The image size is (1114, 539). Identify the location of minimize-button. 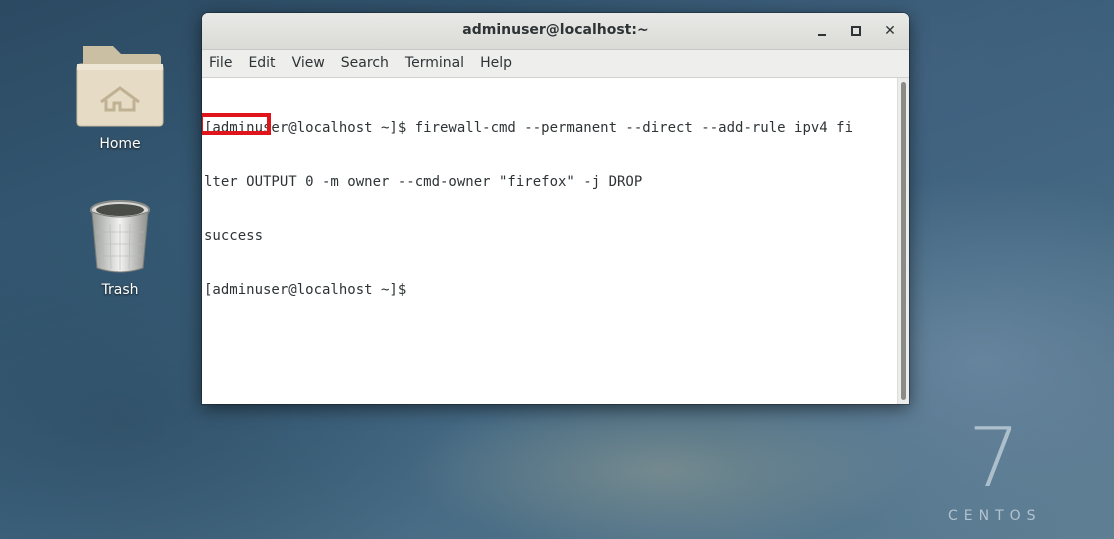
(822, 31).